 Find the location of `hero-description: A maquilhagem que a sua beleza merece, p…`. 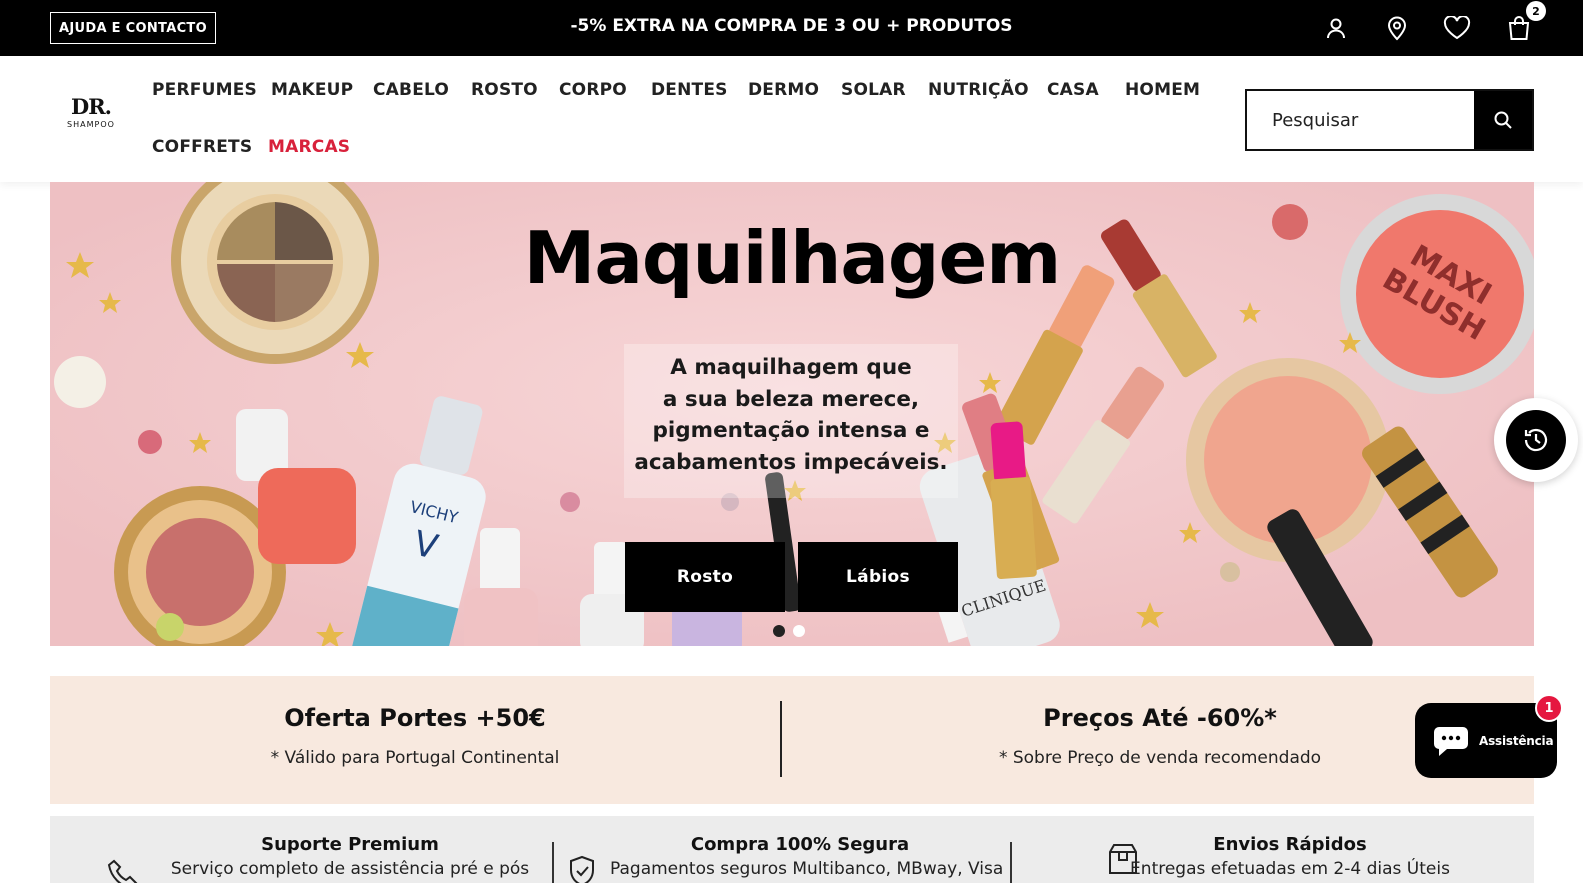

hero-description: A maquilhagem que a sua beleza merece, p… is located at coordinates (791, 421).